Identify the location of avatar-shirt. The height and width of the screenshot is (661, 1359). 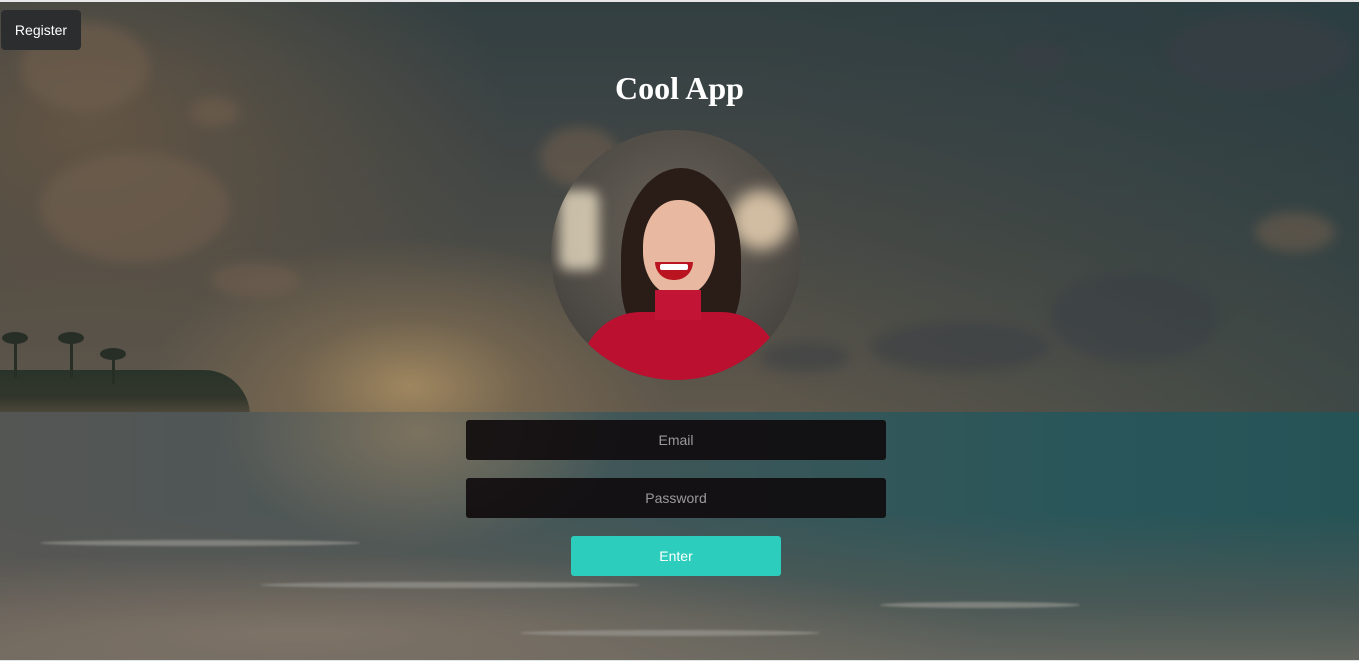
(681, 346).